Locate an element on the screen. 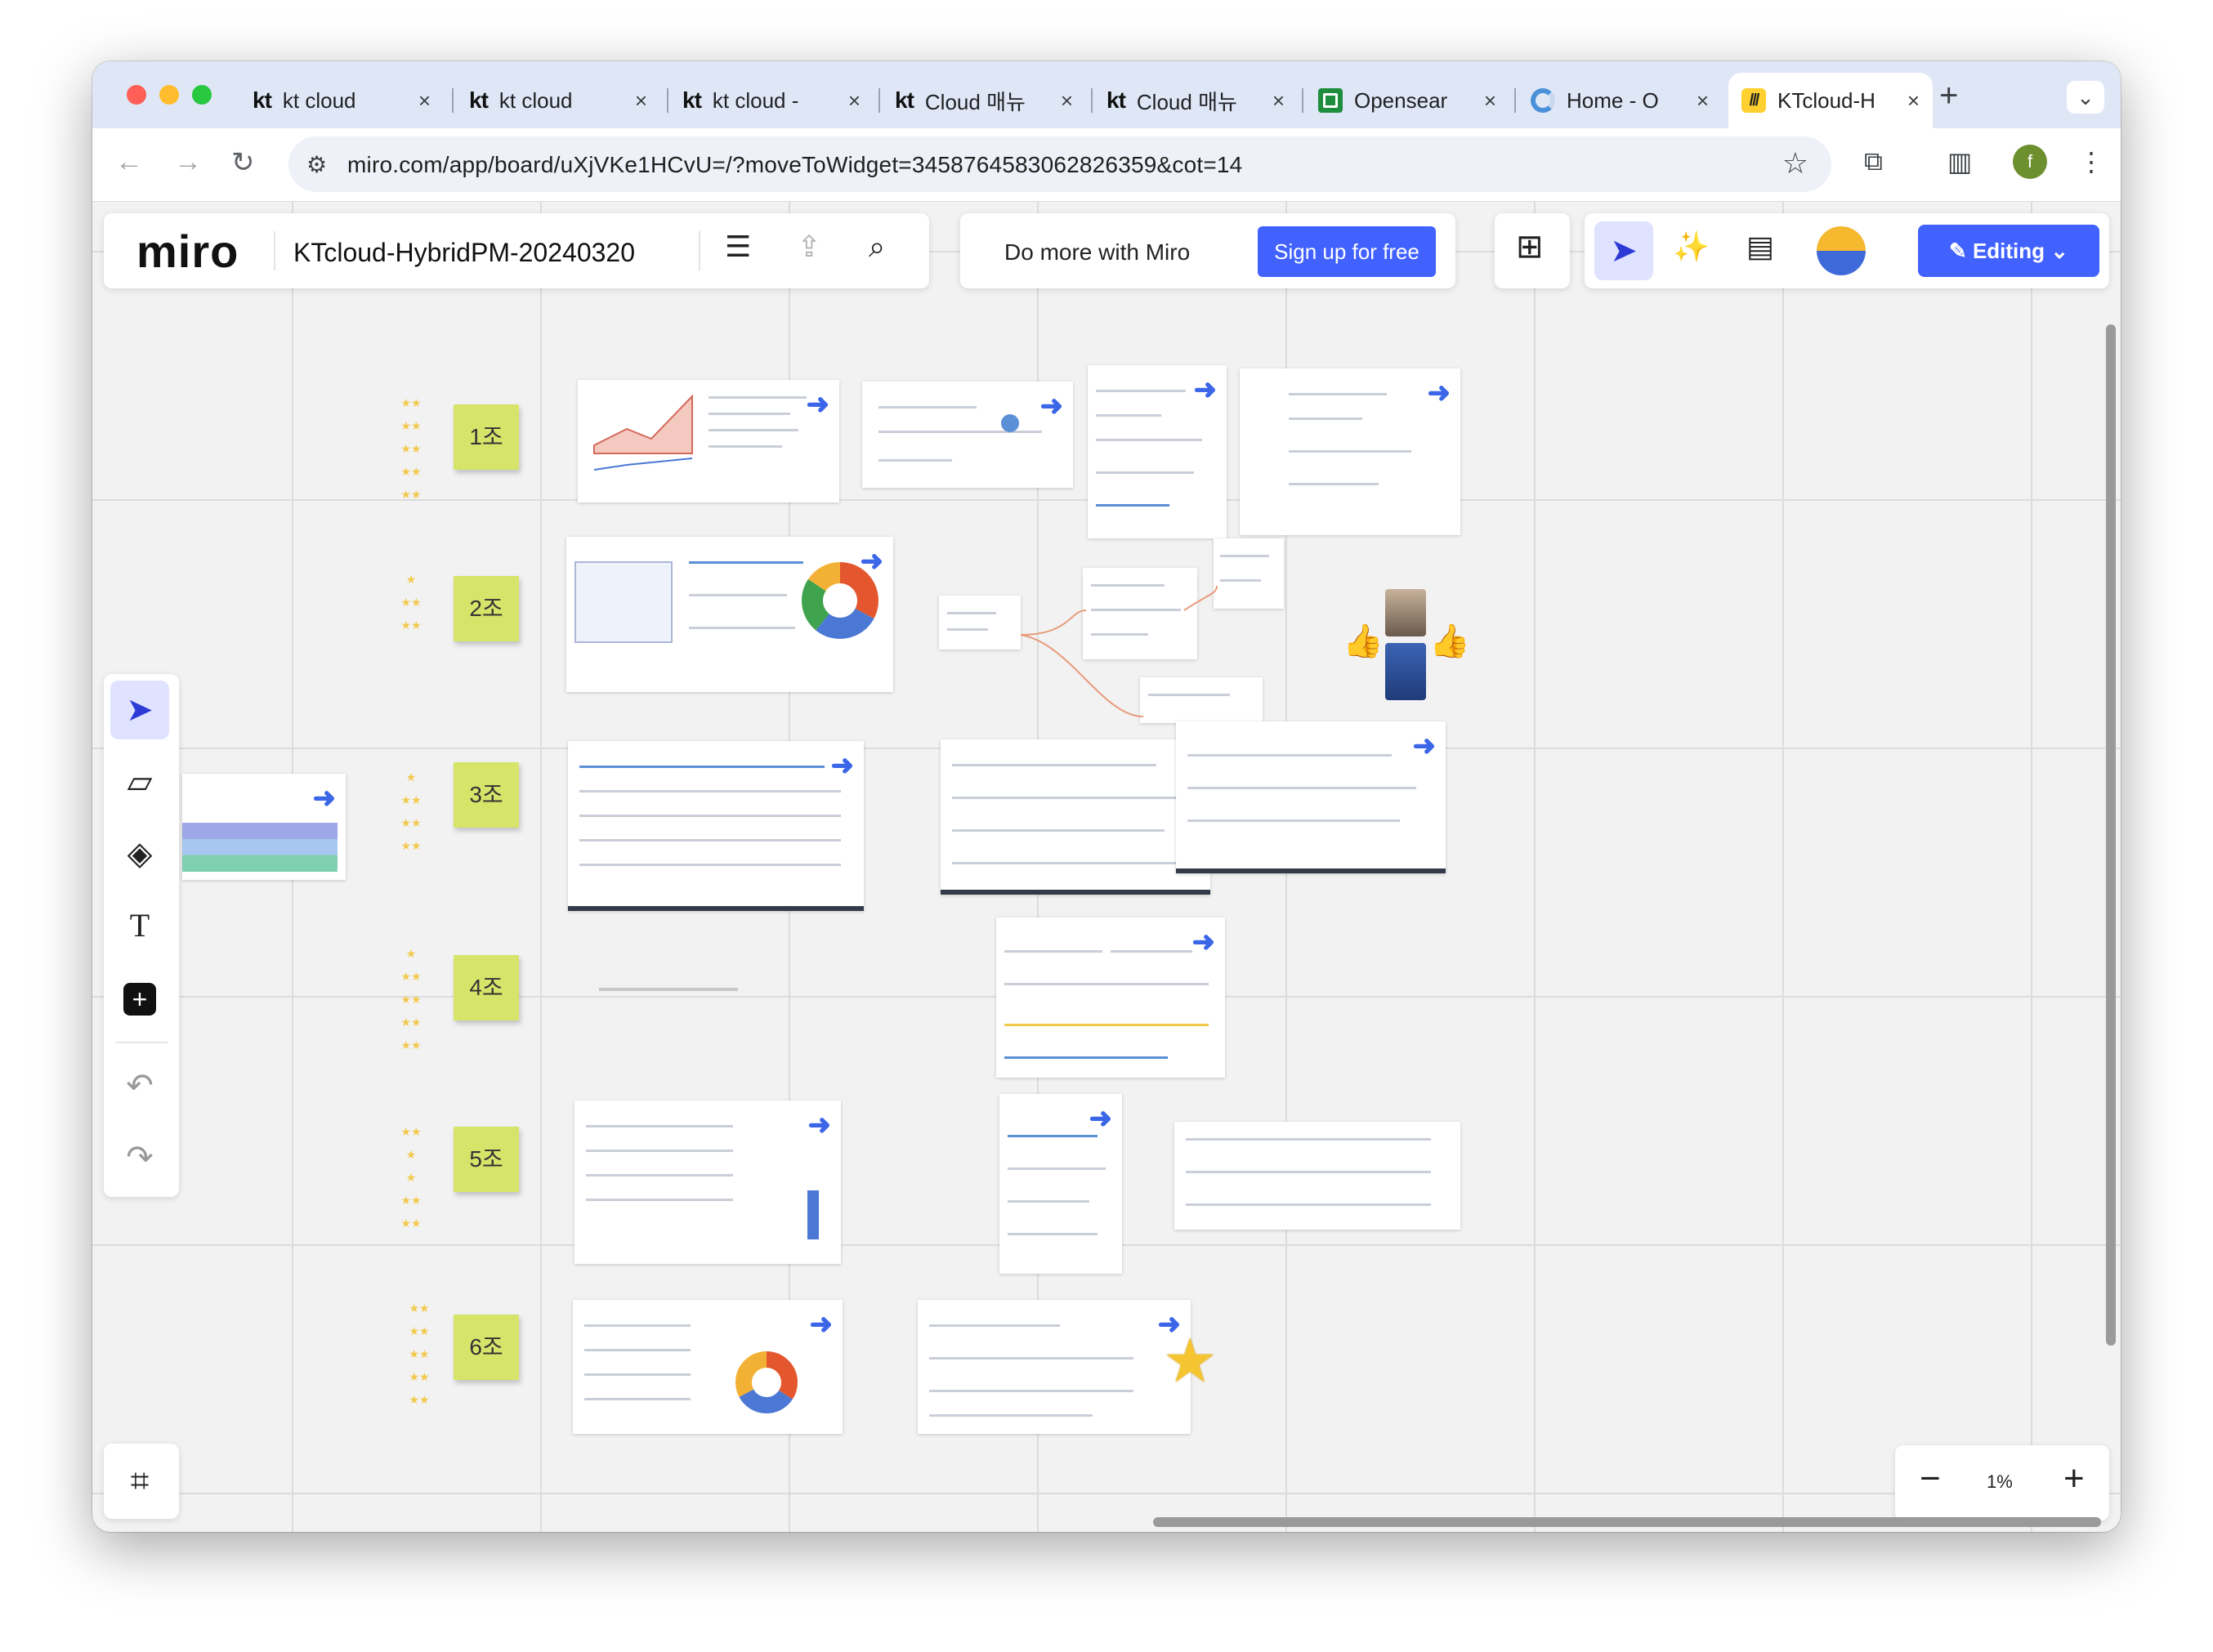 The width and height of the screenshot is (2213, 1652). shapes-tool-icon: ◈ is located at coordinates (139, 853).